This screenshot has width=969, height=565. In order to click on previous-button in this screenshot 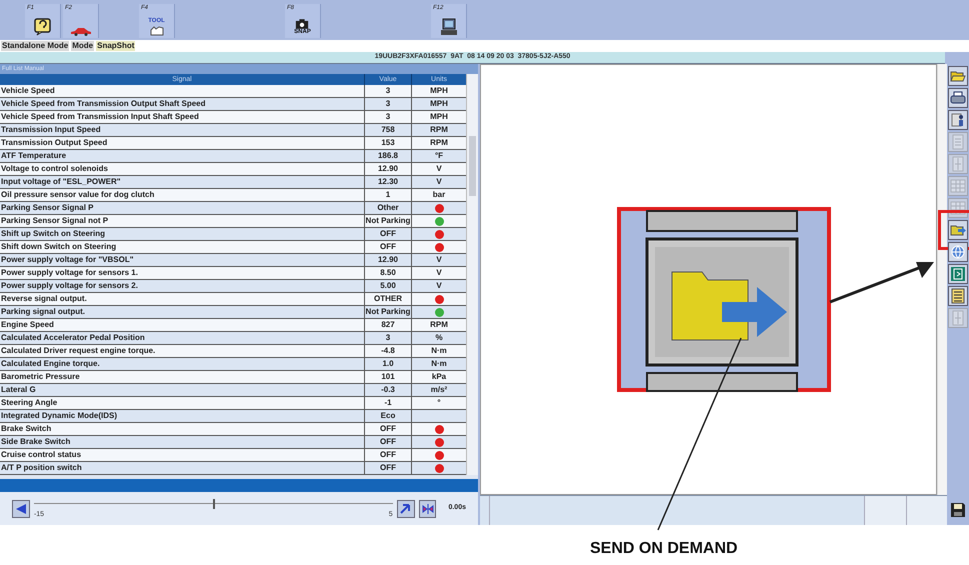, I will do `click(21, 509)`.